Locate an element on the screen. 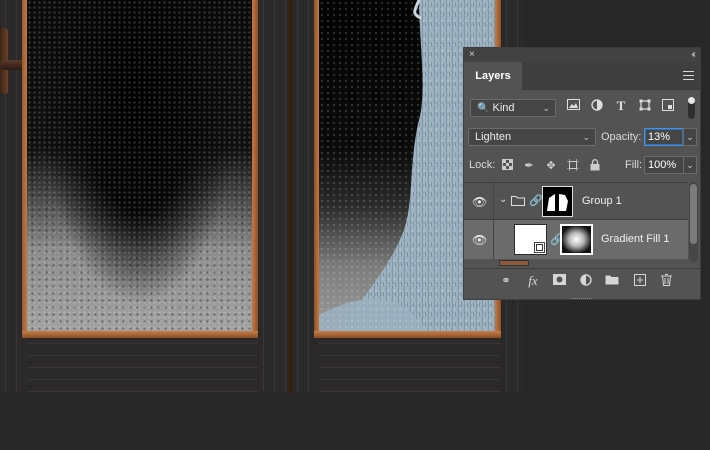  lock-row: Lock: ✒ ✥ Fill: 100% ⌄ is located at coordinates (582, 166).